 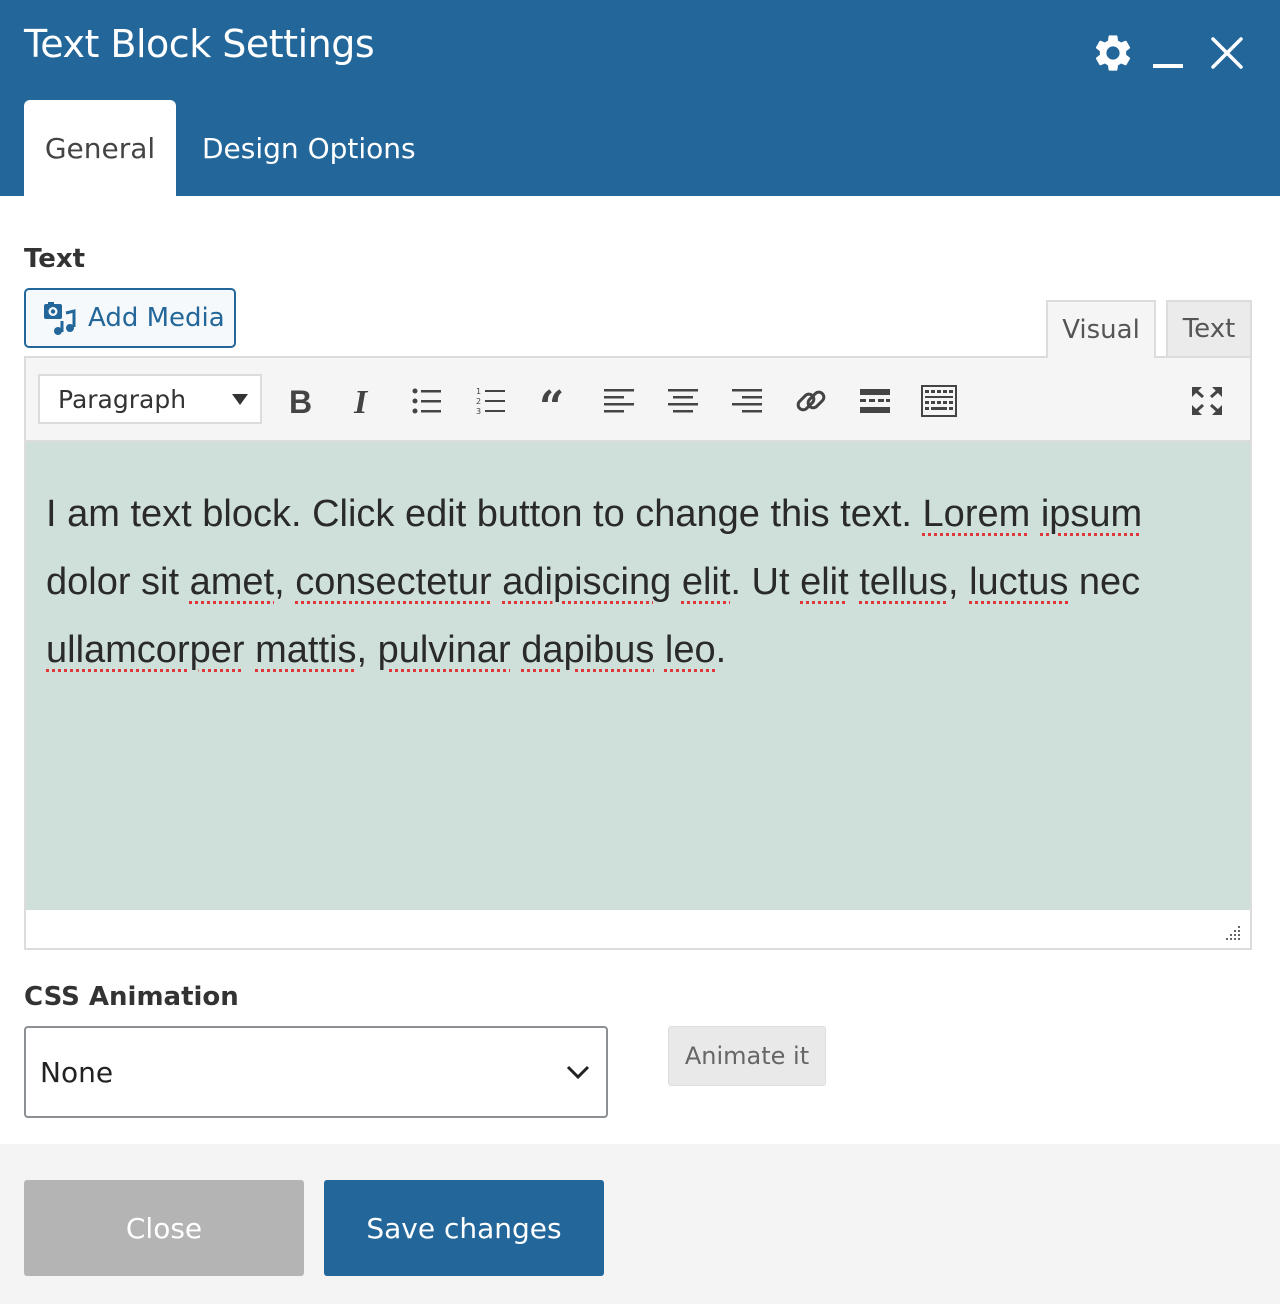 I want to click on svg-text: I, so click(x=361, y=401).